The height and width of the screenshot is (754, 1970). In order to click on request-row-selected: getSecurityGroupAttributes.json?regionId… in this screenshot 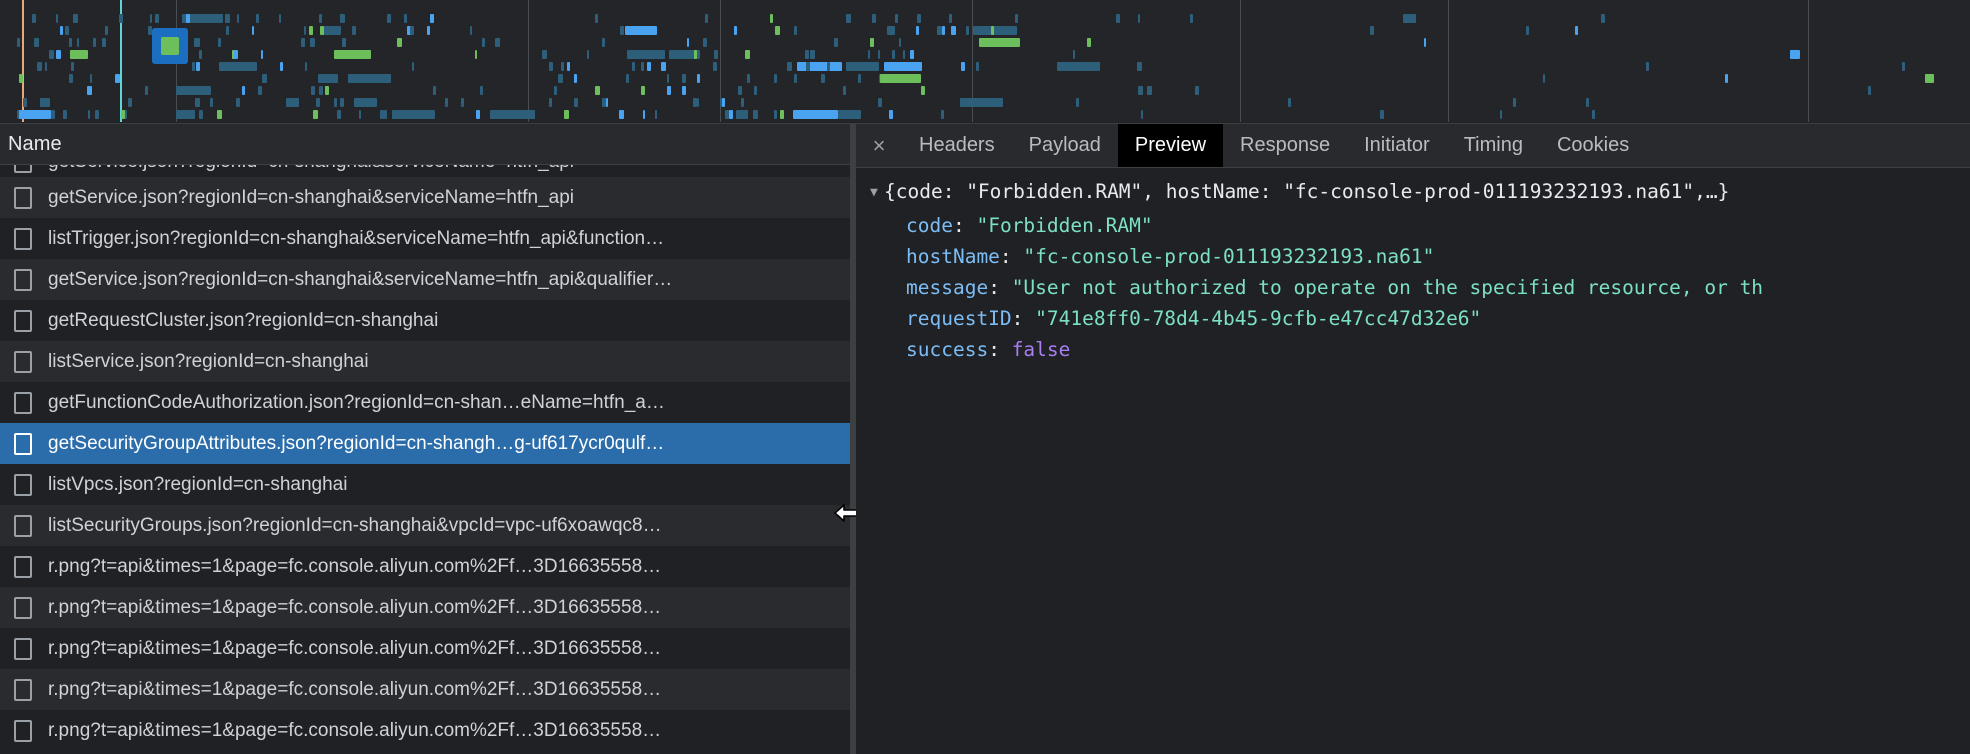, I will do `click(425, 443)`.